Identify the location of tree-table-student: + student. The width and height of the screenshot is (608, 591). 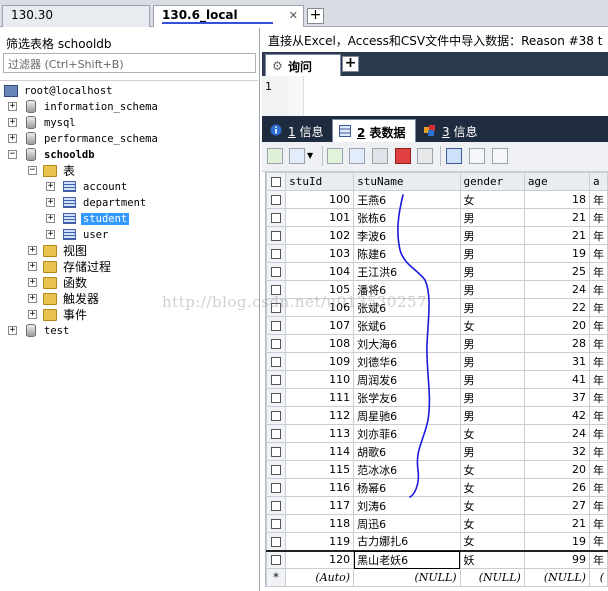
(88, 219).